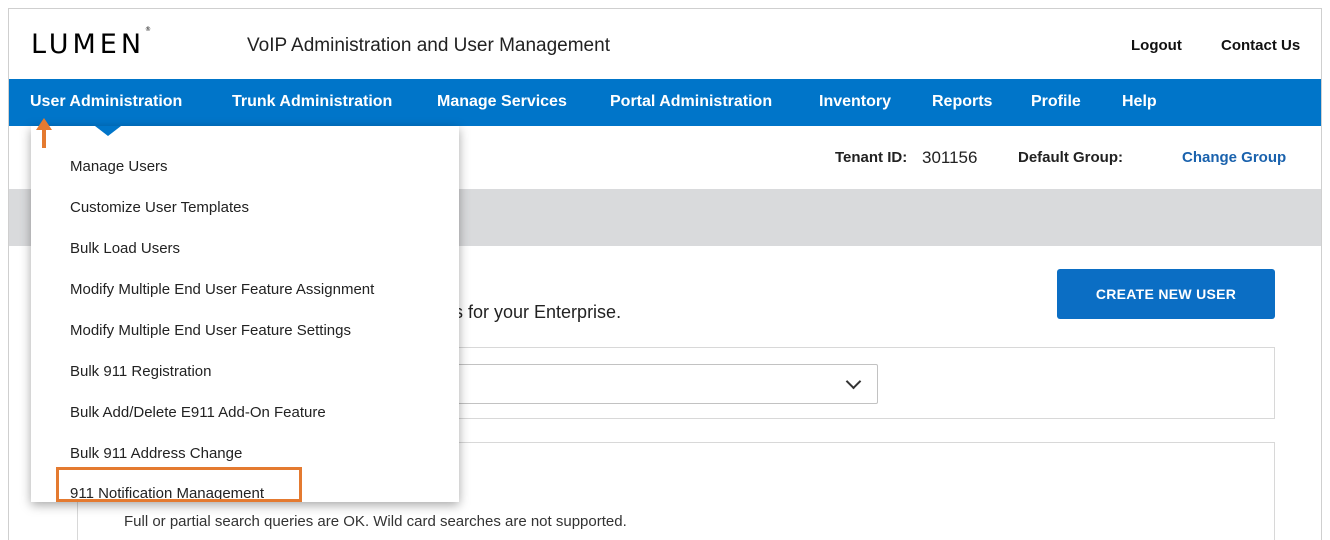  I want to click on menu-item-customize-user-templates: Customize User Templates, so click(159, 207).